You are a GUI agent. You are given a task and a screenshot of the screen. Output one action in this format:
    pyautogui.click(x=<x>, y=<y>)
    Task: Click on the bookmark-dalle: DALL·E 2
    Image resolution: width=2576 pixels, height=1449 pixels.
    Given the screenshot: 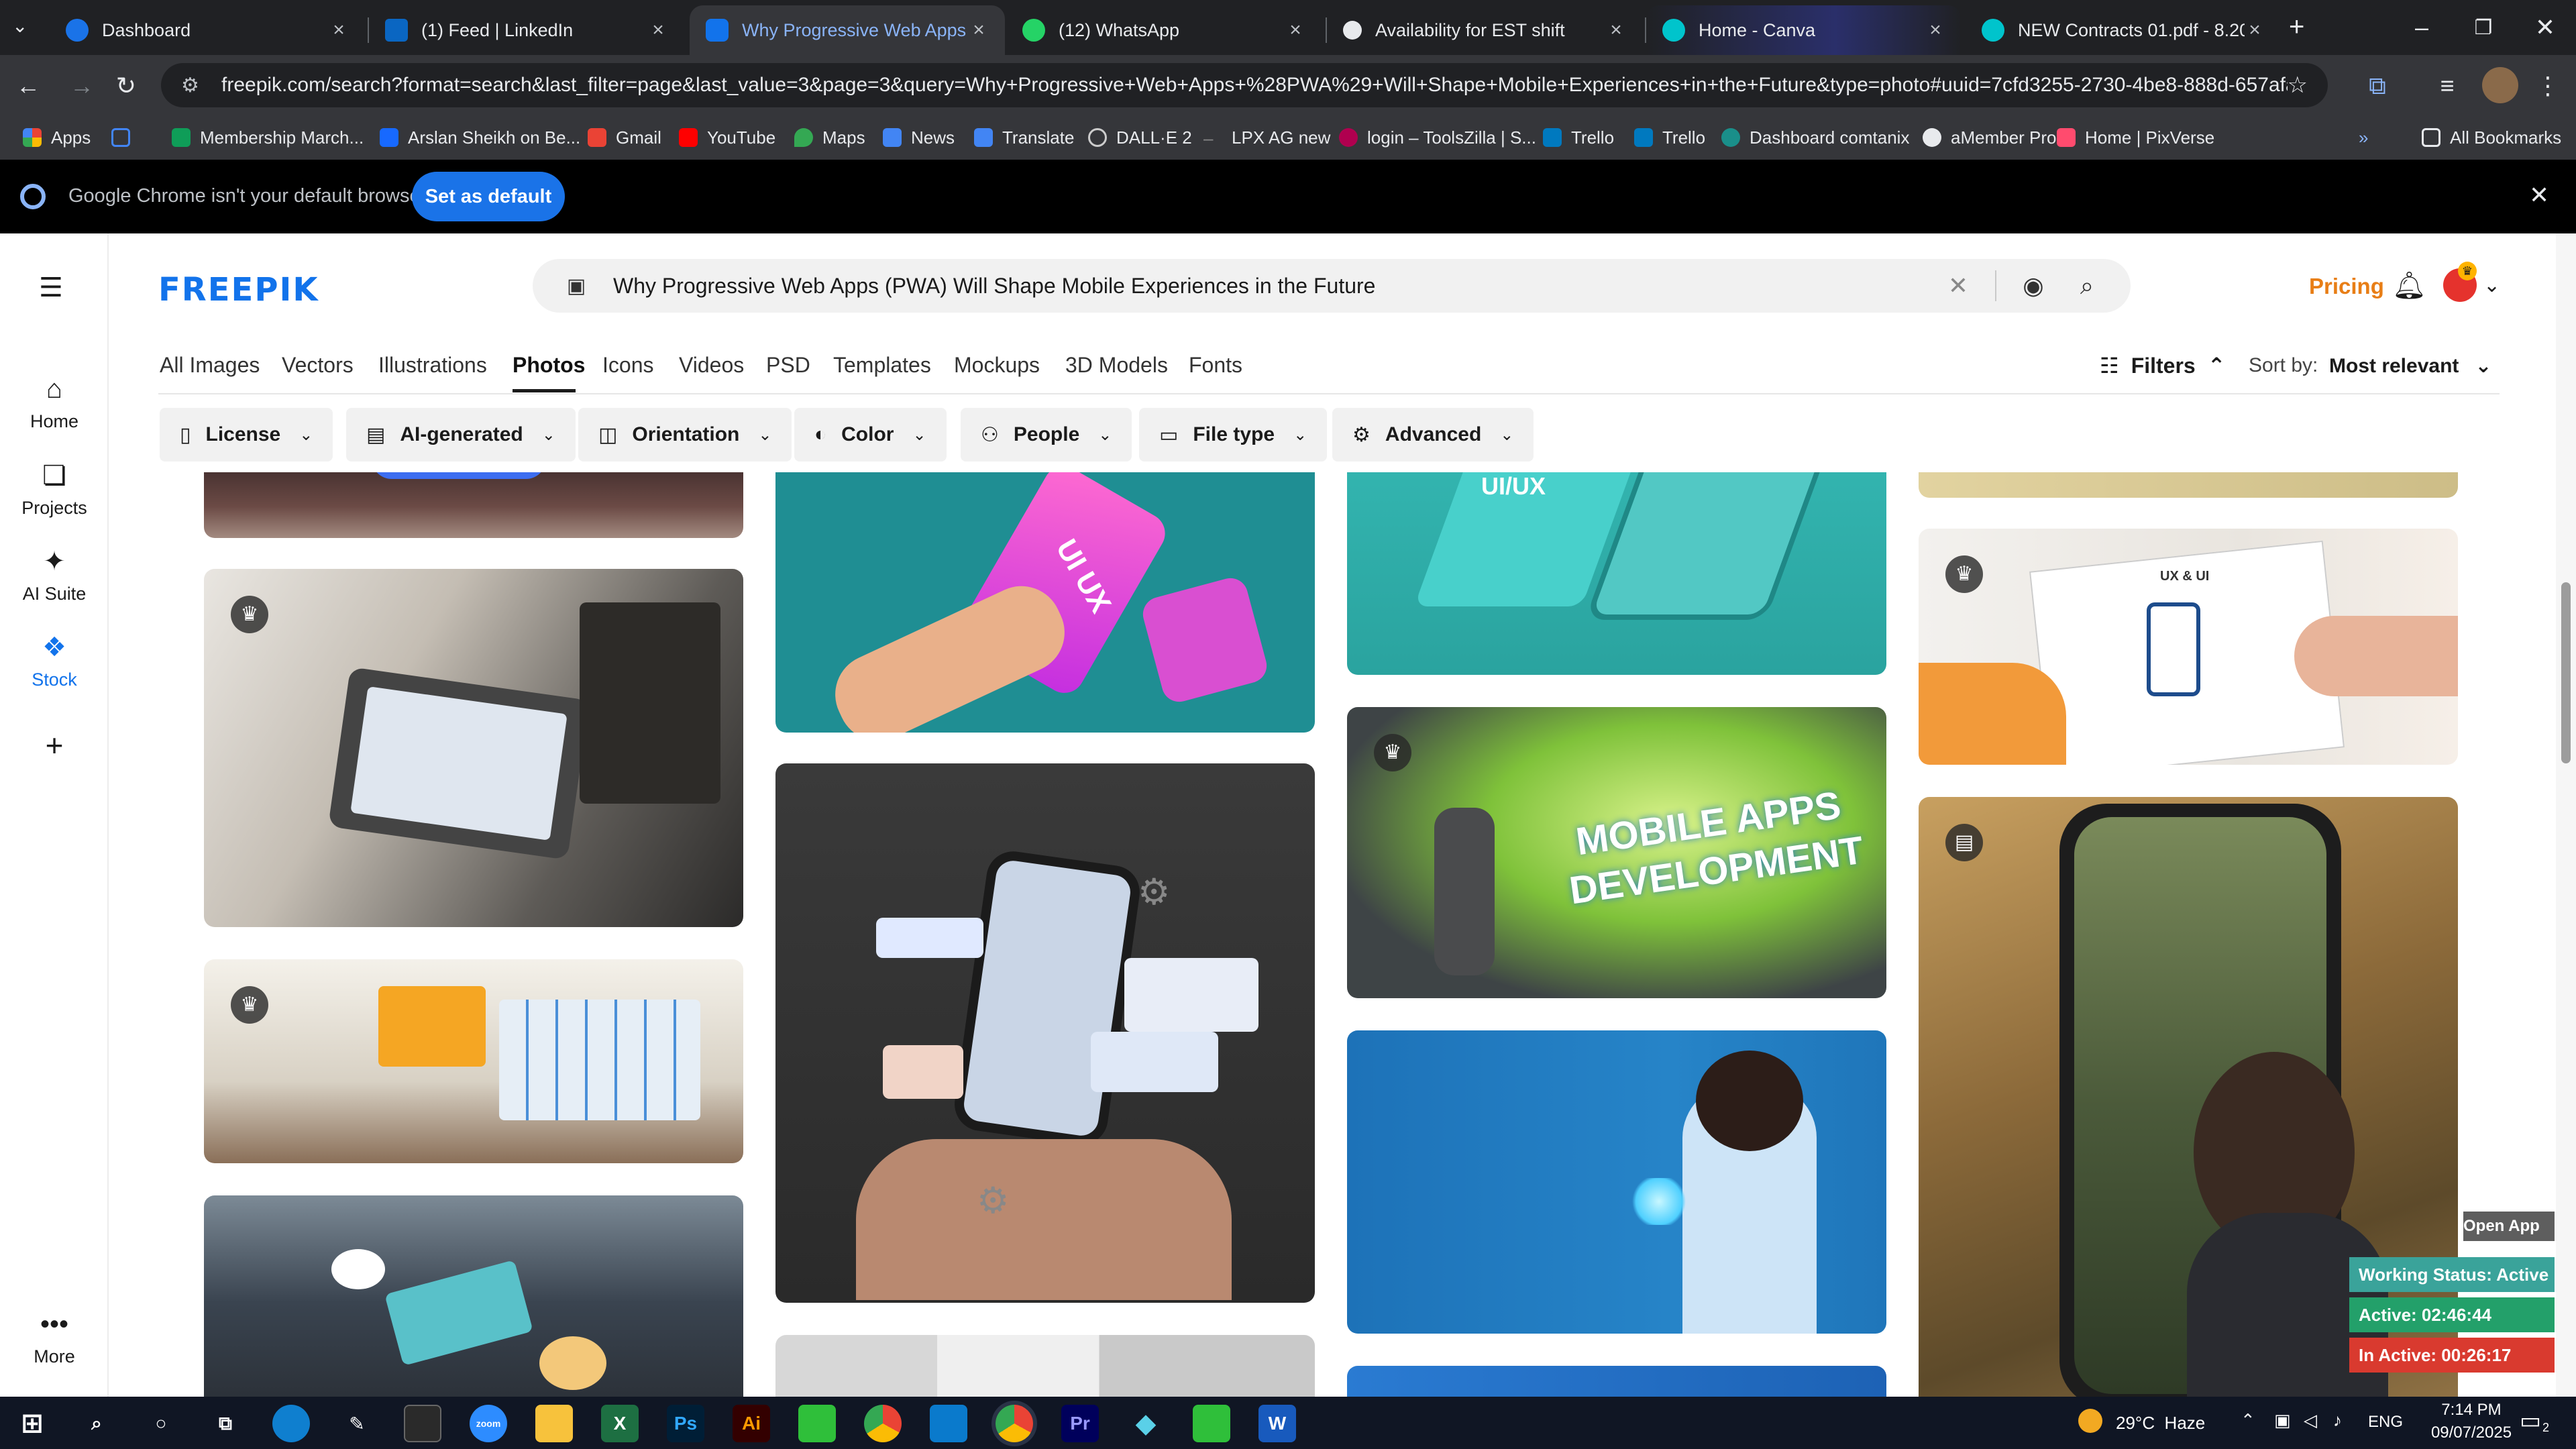 What is the action you would take?
    pyautogui.click(x=1140, y=137)
    